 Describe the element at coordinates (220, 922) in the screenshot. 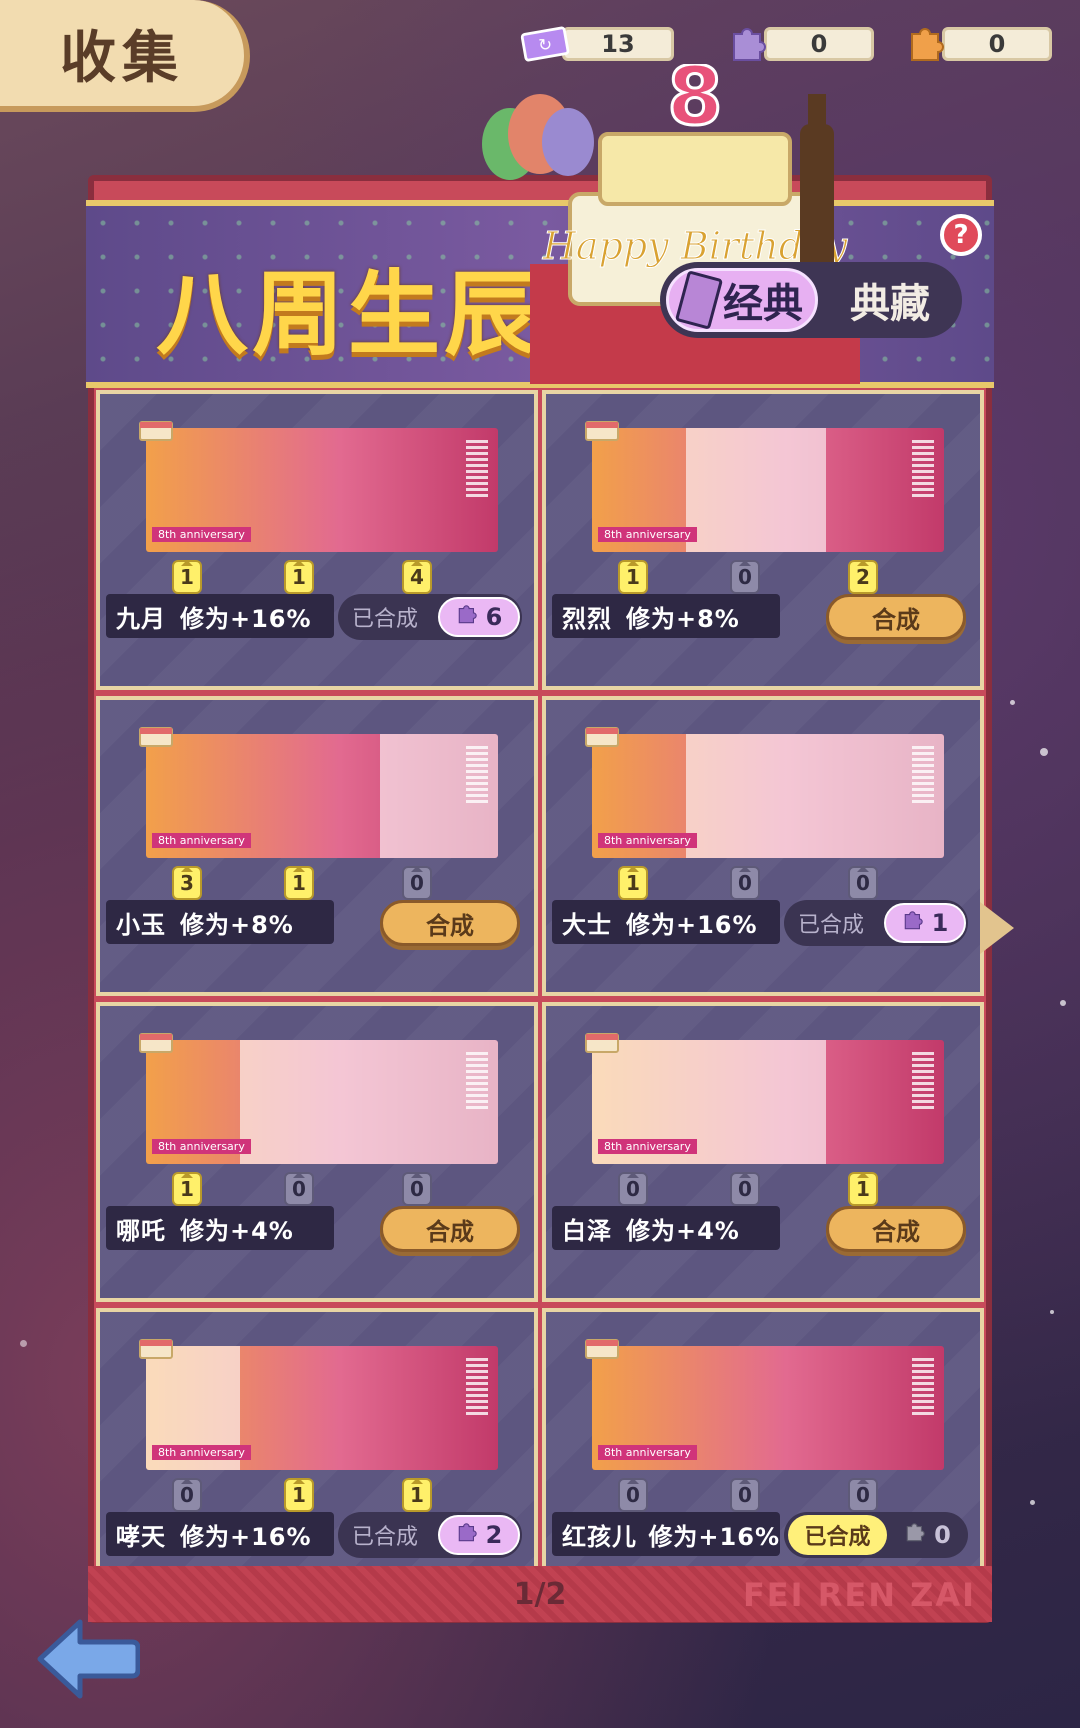

I see `character-label: 小玉 修为+8%` at that location.